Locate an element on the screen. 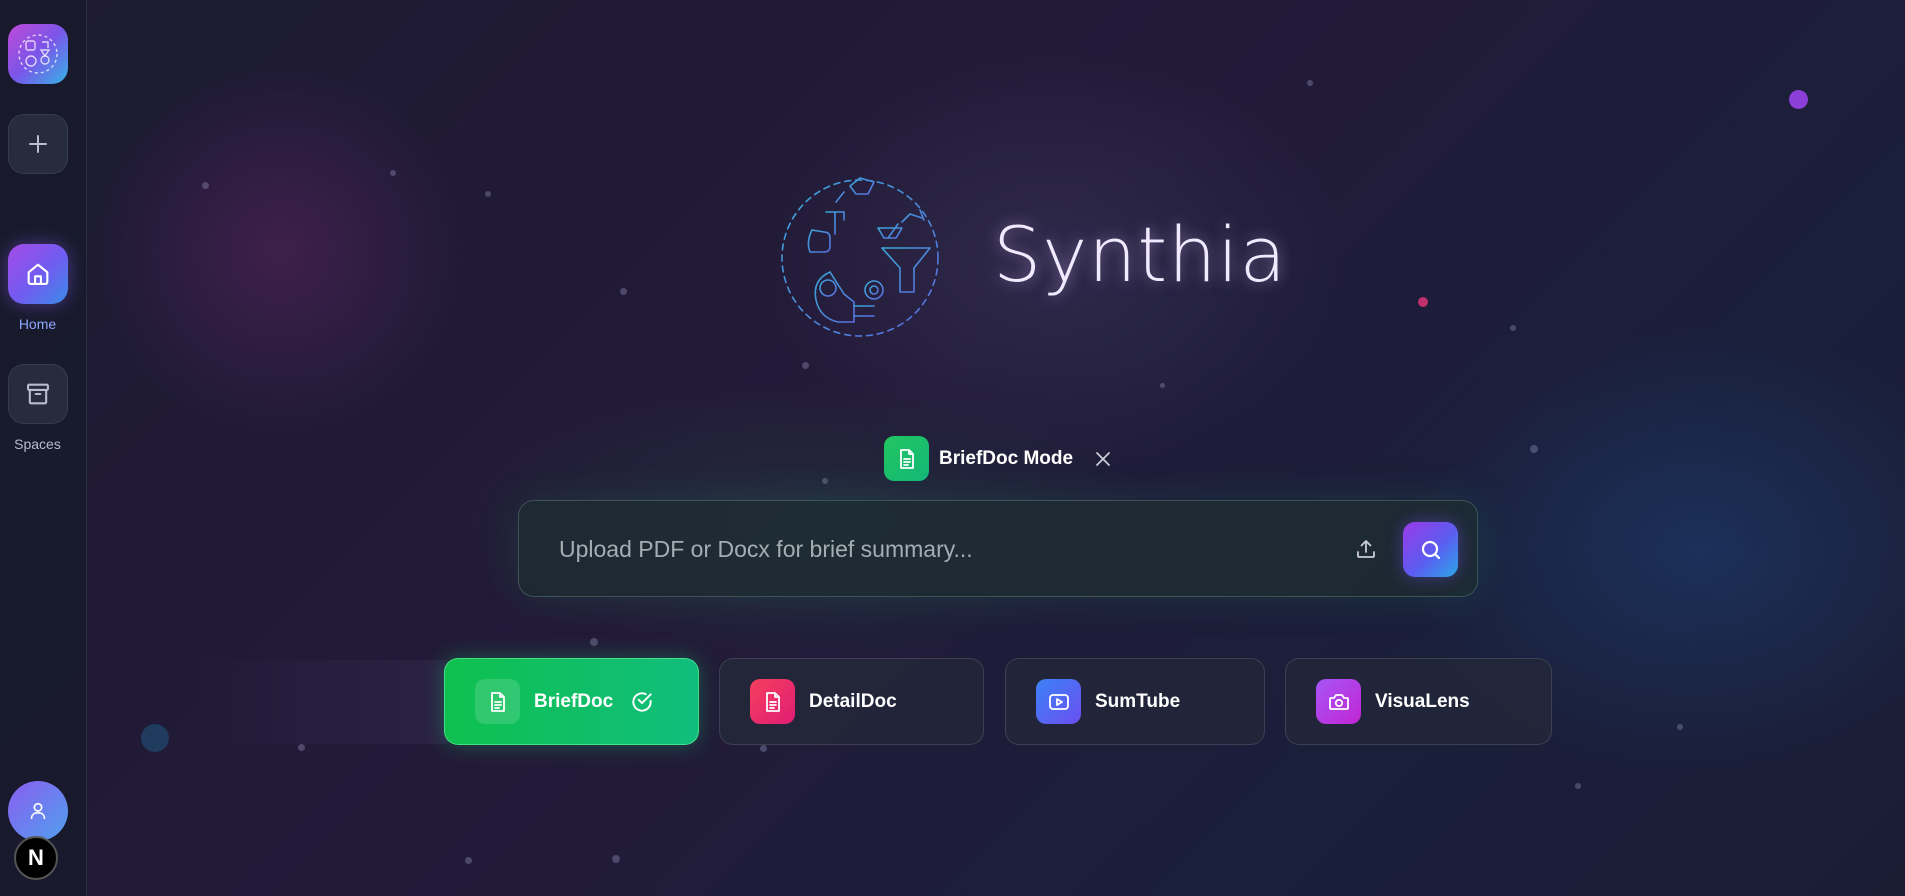  play-icon is located at coordinates (1058, 701).